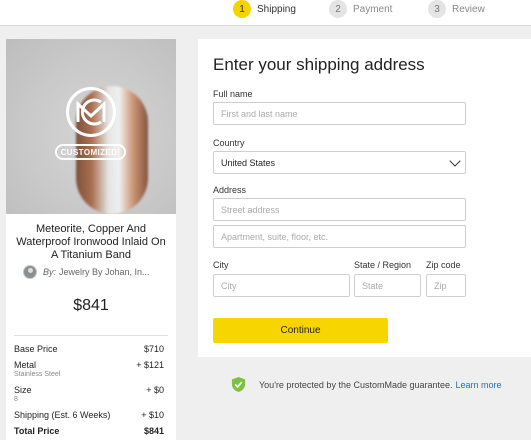  Describe the element at coordinates (233, 94) in the screenshot. I see `full-name-label: Full name` at that location.